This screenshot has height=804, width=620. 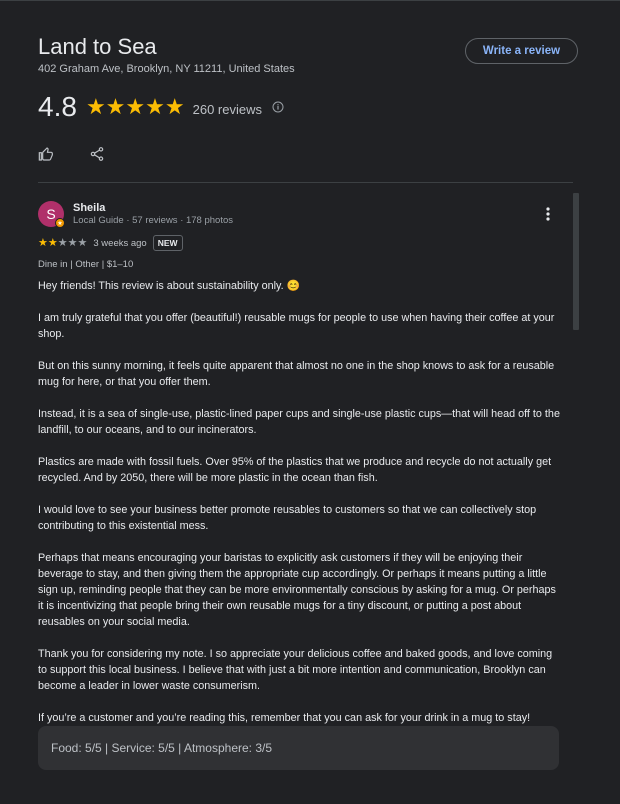 I want to click on review-rating-line: ★ ★ ★ ★ ★ 3 weeks ago NEW, so click(x=110, y=243).